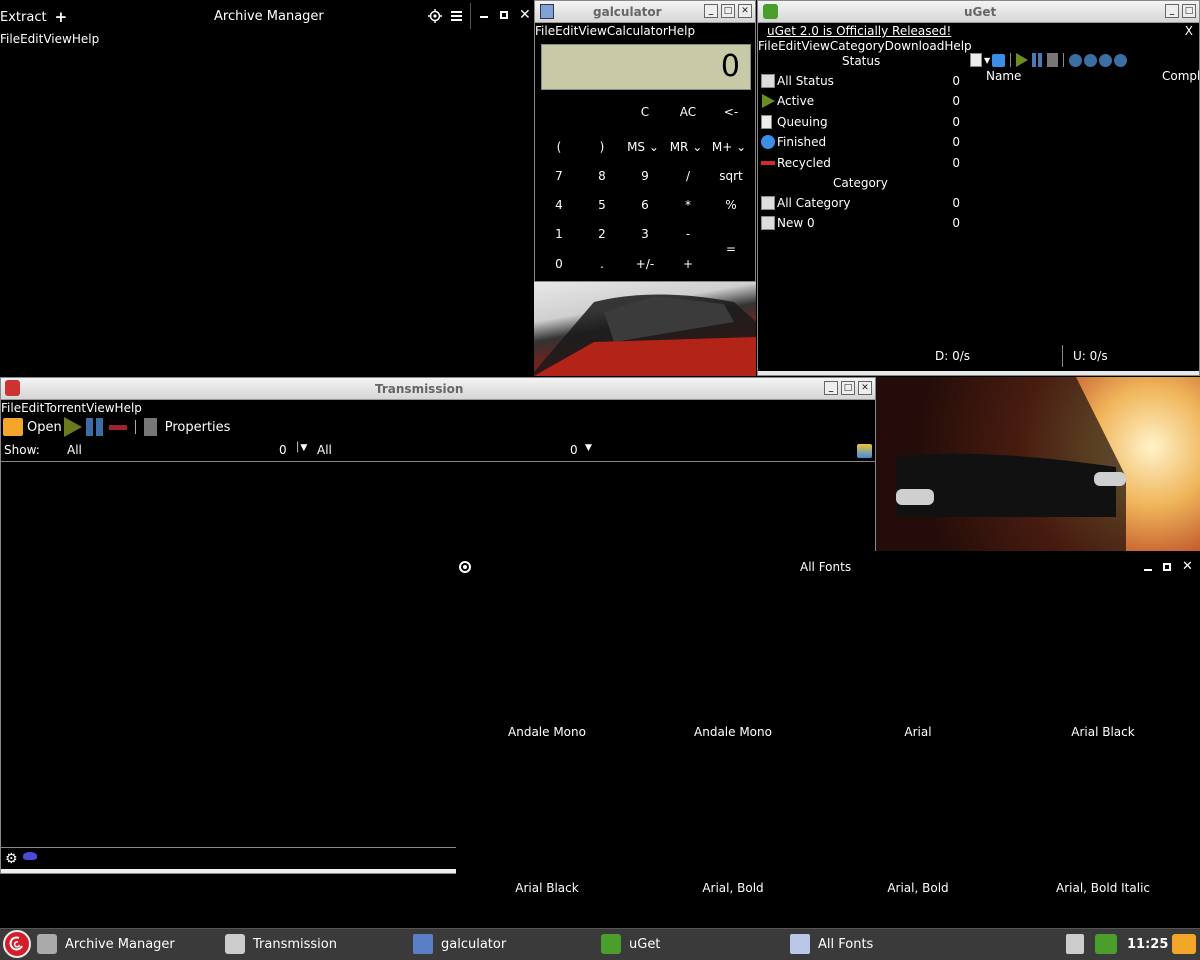 This screenshot has width=1200, height=960. What do you see at coordinates (559, 205) in the screenshot?
I see `digit-4-button: 4` at bounding box center [559, 205].